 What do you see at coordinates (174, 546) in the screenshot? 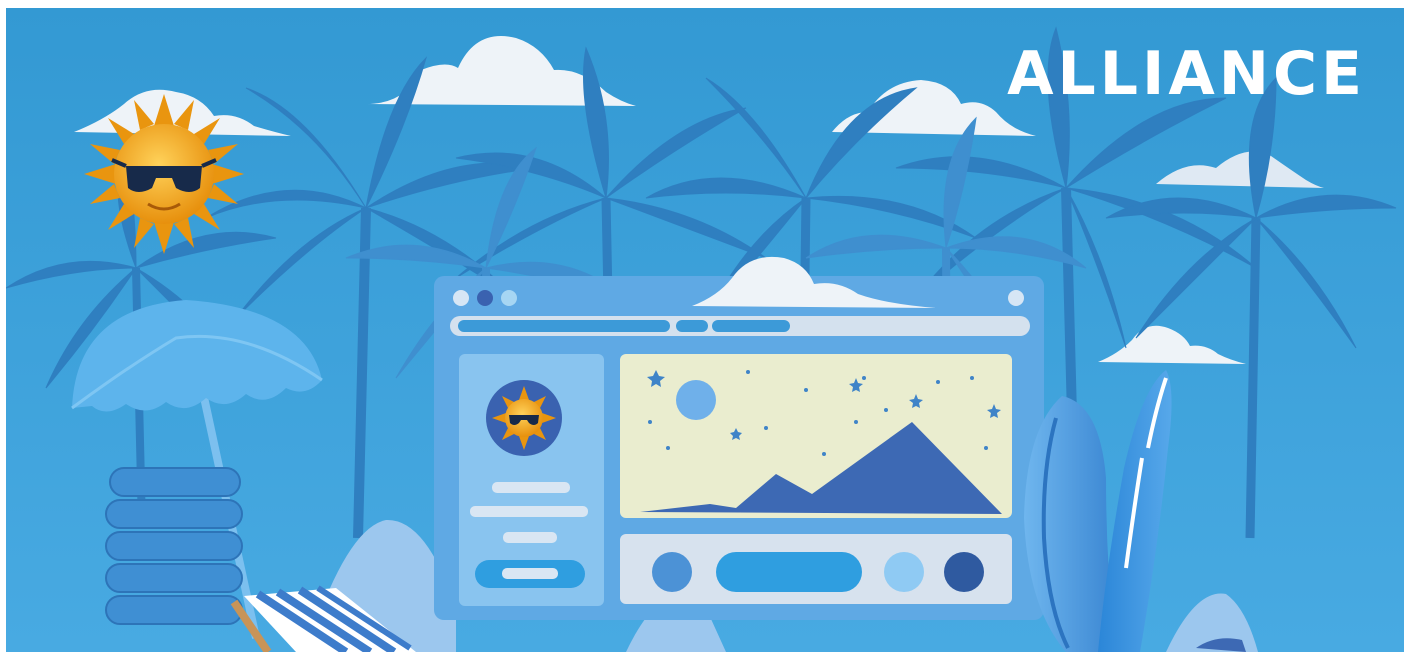
I see `swim-ring-stack` at bounding box center [174, 546].